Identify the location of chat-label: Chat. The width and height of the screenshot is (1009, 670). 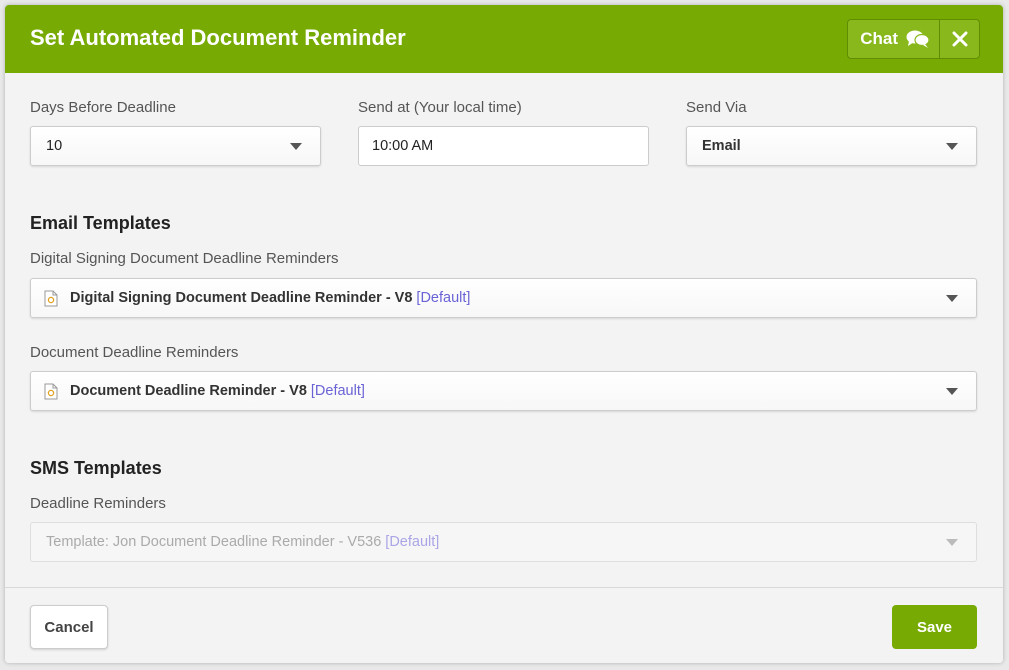
(879, 38).